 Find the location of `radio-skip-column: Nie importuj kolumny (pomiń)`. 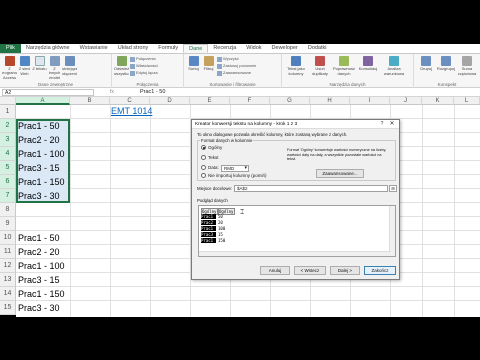

radio-skip-column: Nie importuj kolumny (pomiń) is located at coordinates (234, 175).